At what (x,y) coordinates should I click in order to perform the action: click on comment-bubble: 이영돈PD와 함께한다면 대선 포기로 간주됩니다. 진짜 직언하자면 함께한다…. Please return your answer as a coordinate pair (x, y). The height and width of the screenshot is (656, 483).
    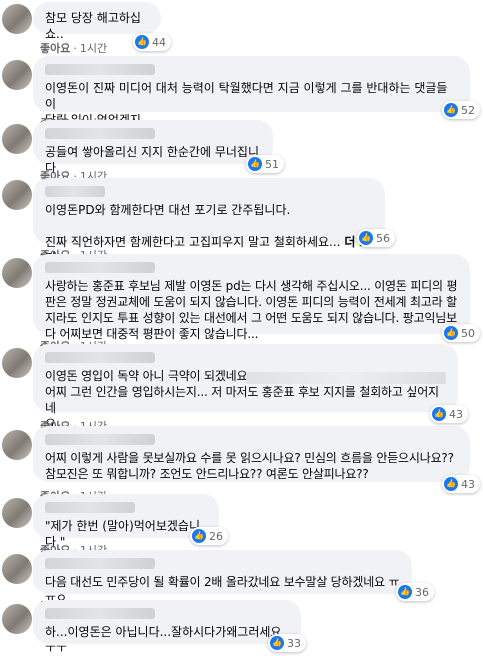
    Looking at the image, I should click on (209, 221).